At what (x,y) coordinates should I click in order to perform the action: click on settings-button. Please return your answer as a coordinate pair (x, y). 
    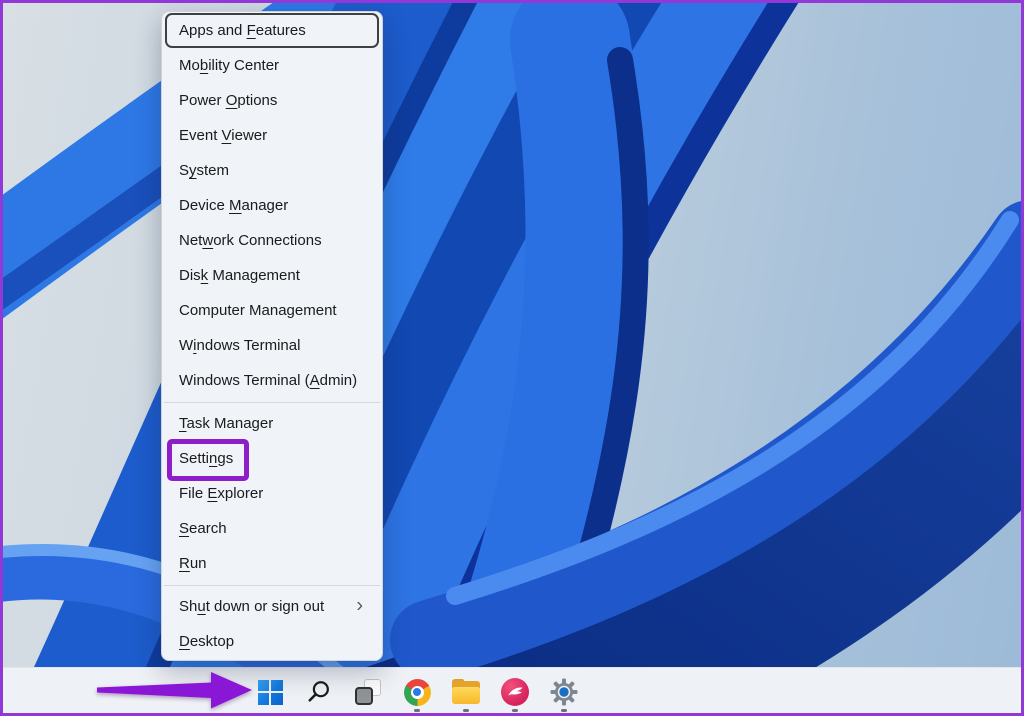
    Looking at the image, I should click on (564, 692).